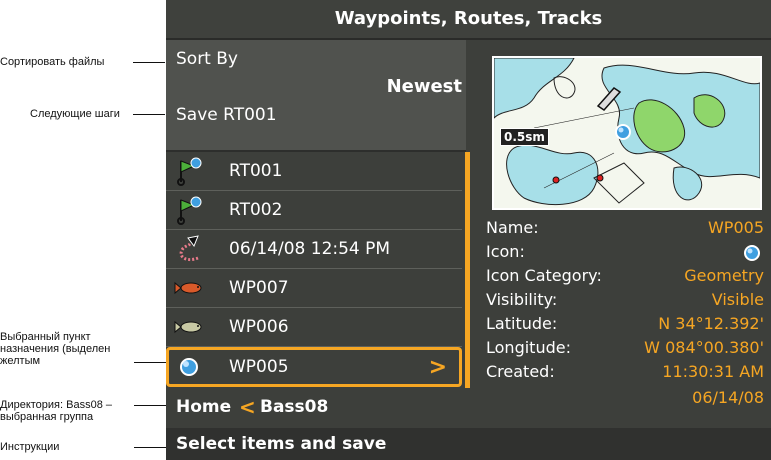  I want to click on chevron-right-icon: >, so click(438, 367).